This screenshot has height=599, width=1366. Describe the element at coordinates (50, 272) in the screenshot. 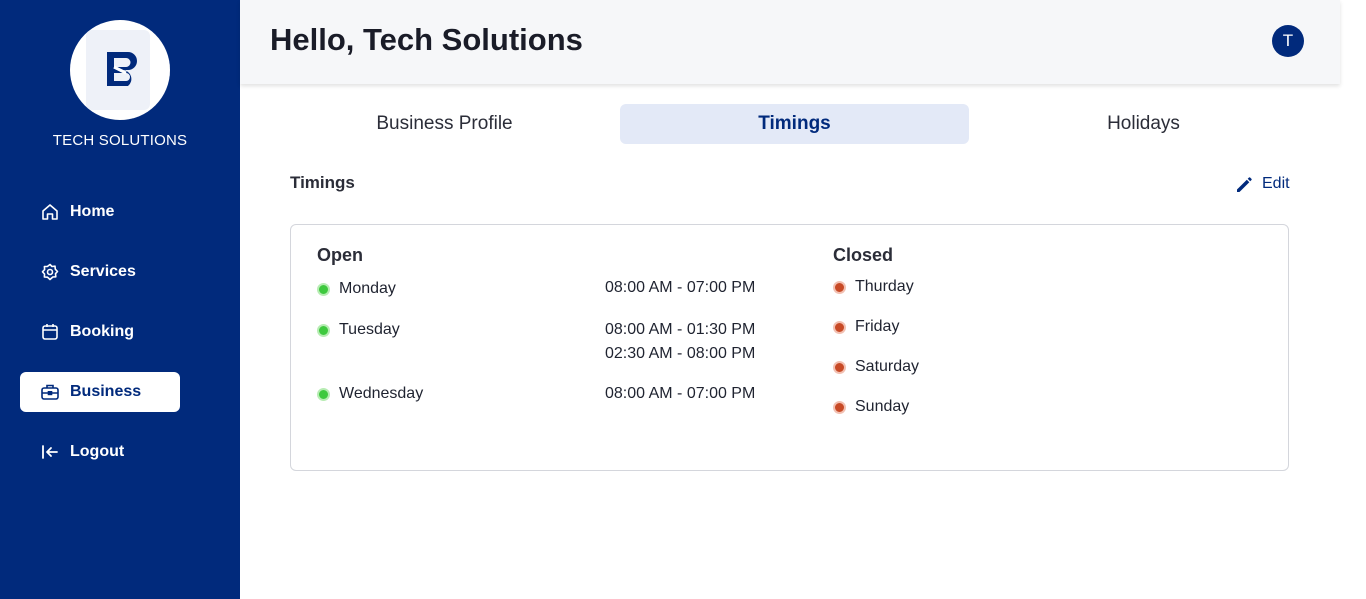

I see `services-gear-icon` at that location.